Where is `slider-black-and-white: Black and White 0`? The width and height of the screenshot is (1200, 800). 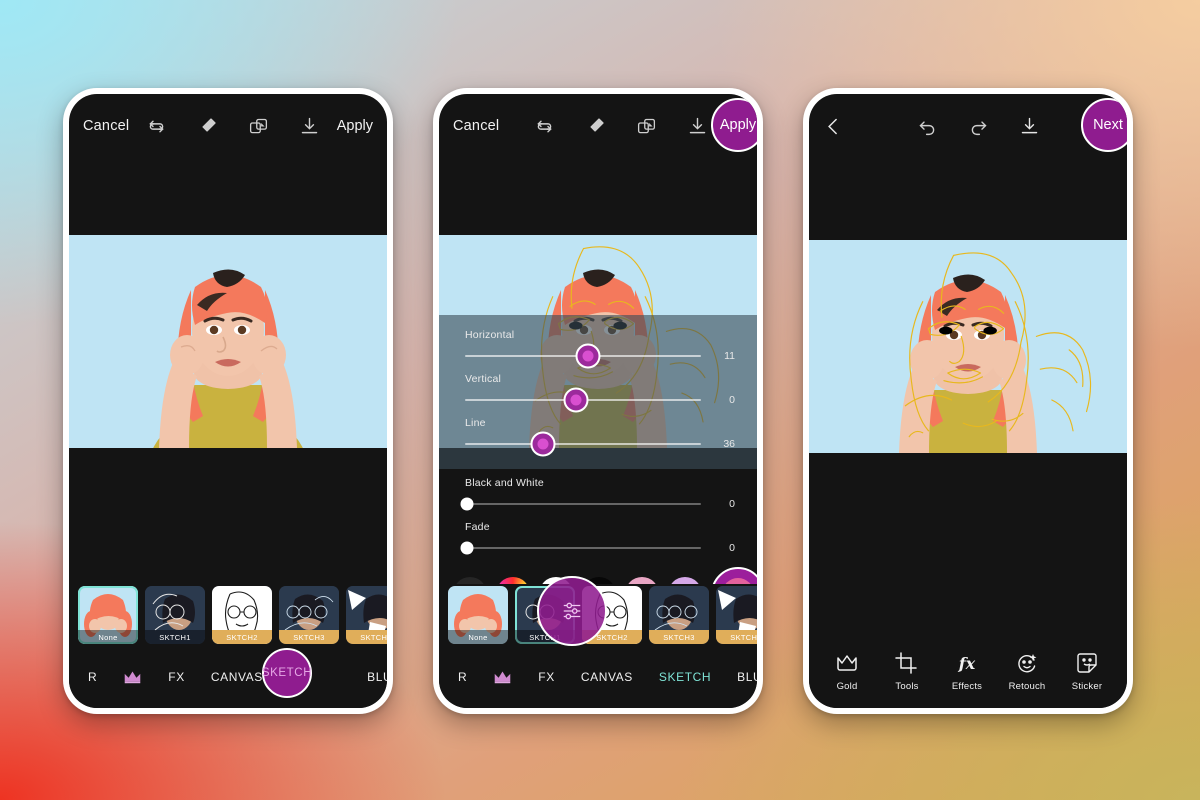
slider-black-and-white: Black and White 0 is located at coordinates (598, 493).